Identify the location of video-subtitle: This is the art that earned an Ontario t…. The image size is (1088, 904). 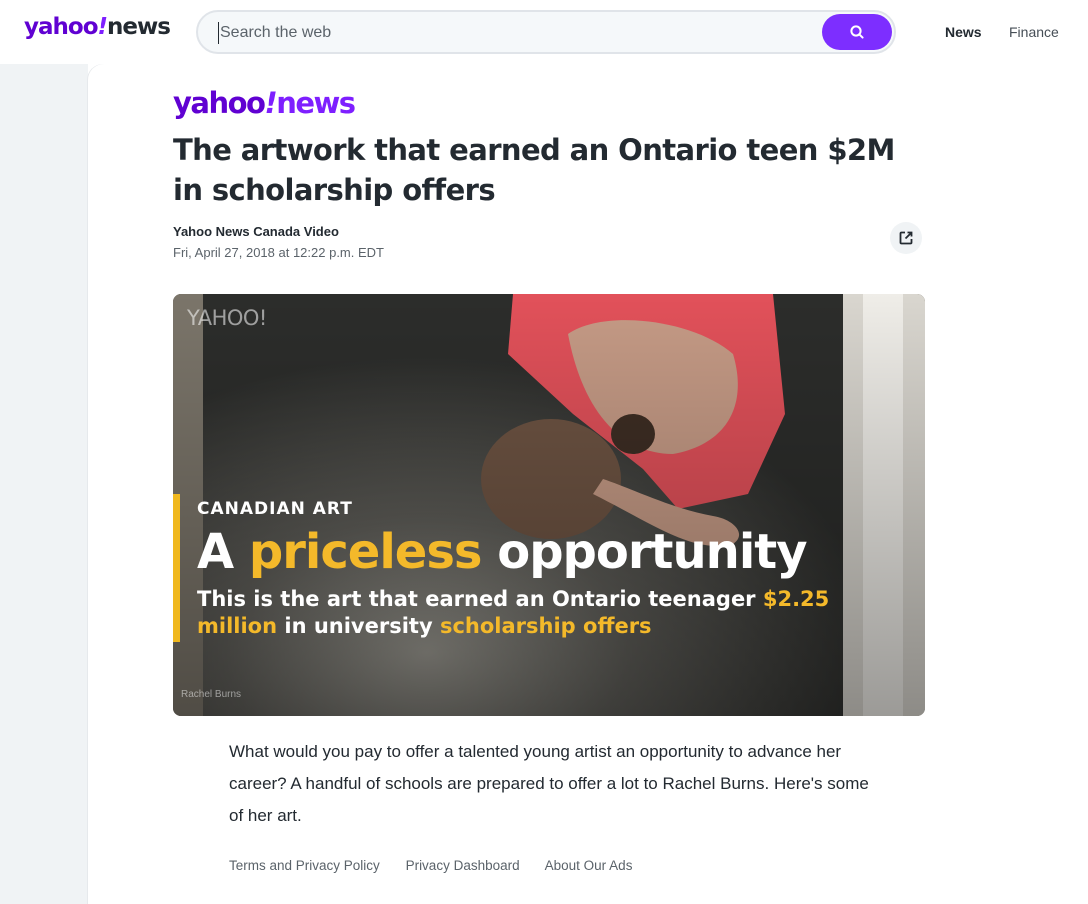
(513, 612).